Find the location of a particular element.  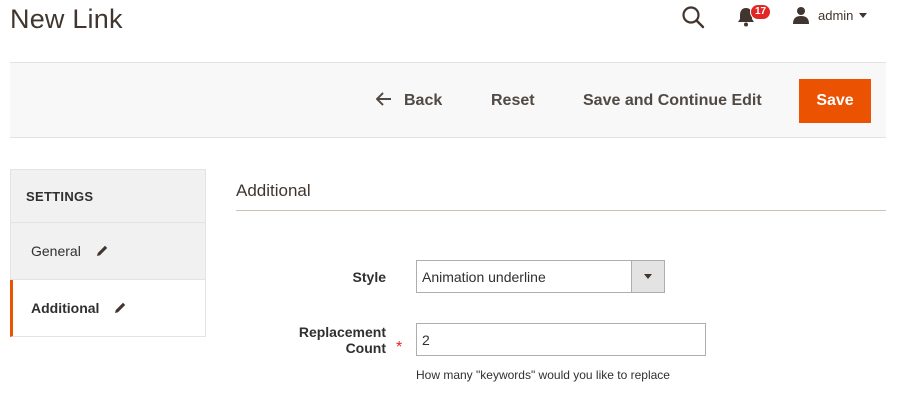

style-select: Animation underline is located at coordinates (540, 276).